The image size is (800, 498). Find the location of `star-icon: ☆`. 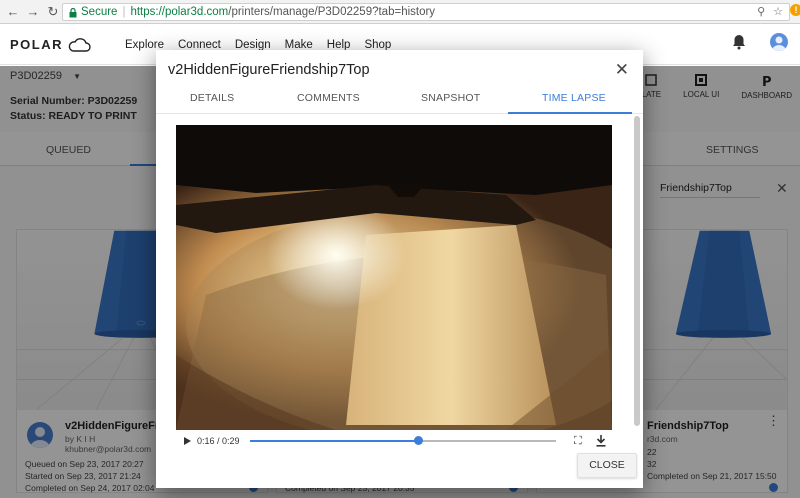

star-icon: ☆ is located at coordinates (778, 11).